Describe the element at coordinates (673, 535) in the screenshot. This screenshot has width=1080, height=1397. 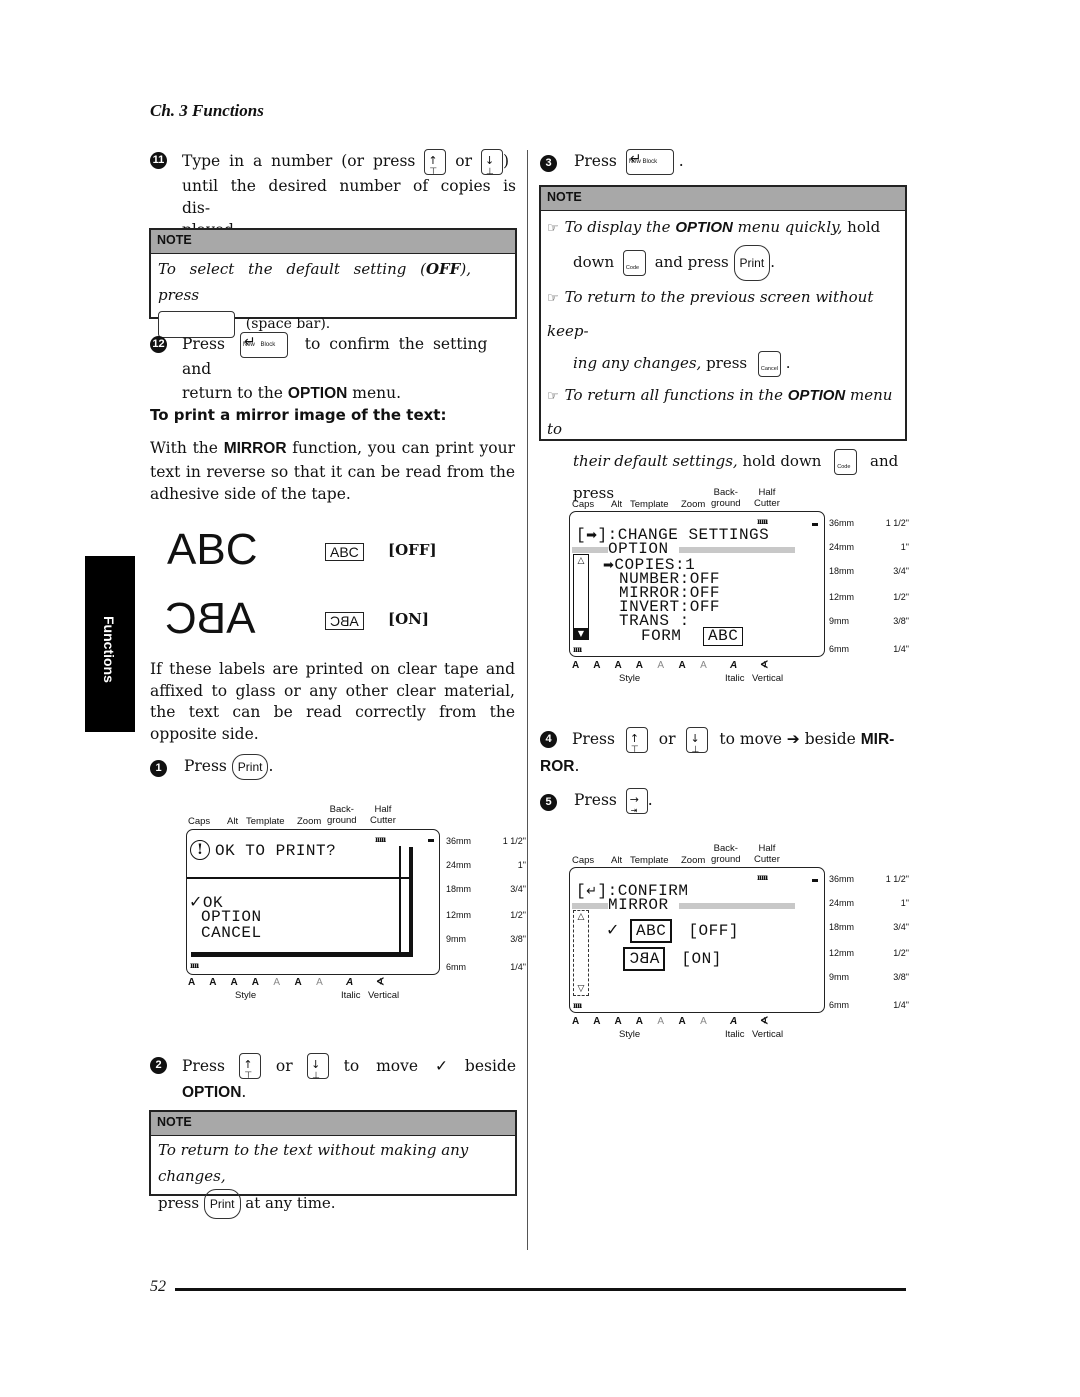
I see `lcd-header: [➡]:CHANGE SETTINGS` at that location.